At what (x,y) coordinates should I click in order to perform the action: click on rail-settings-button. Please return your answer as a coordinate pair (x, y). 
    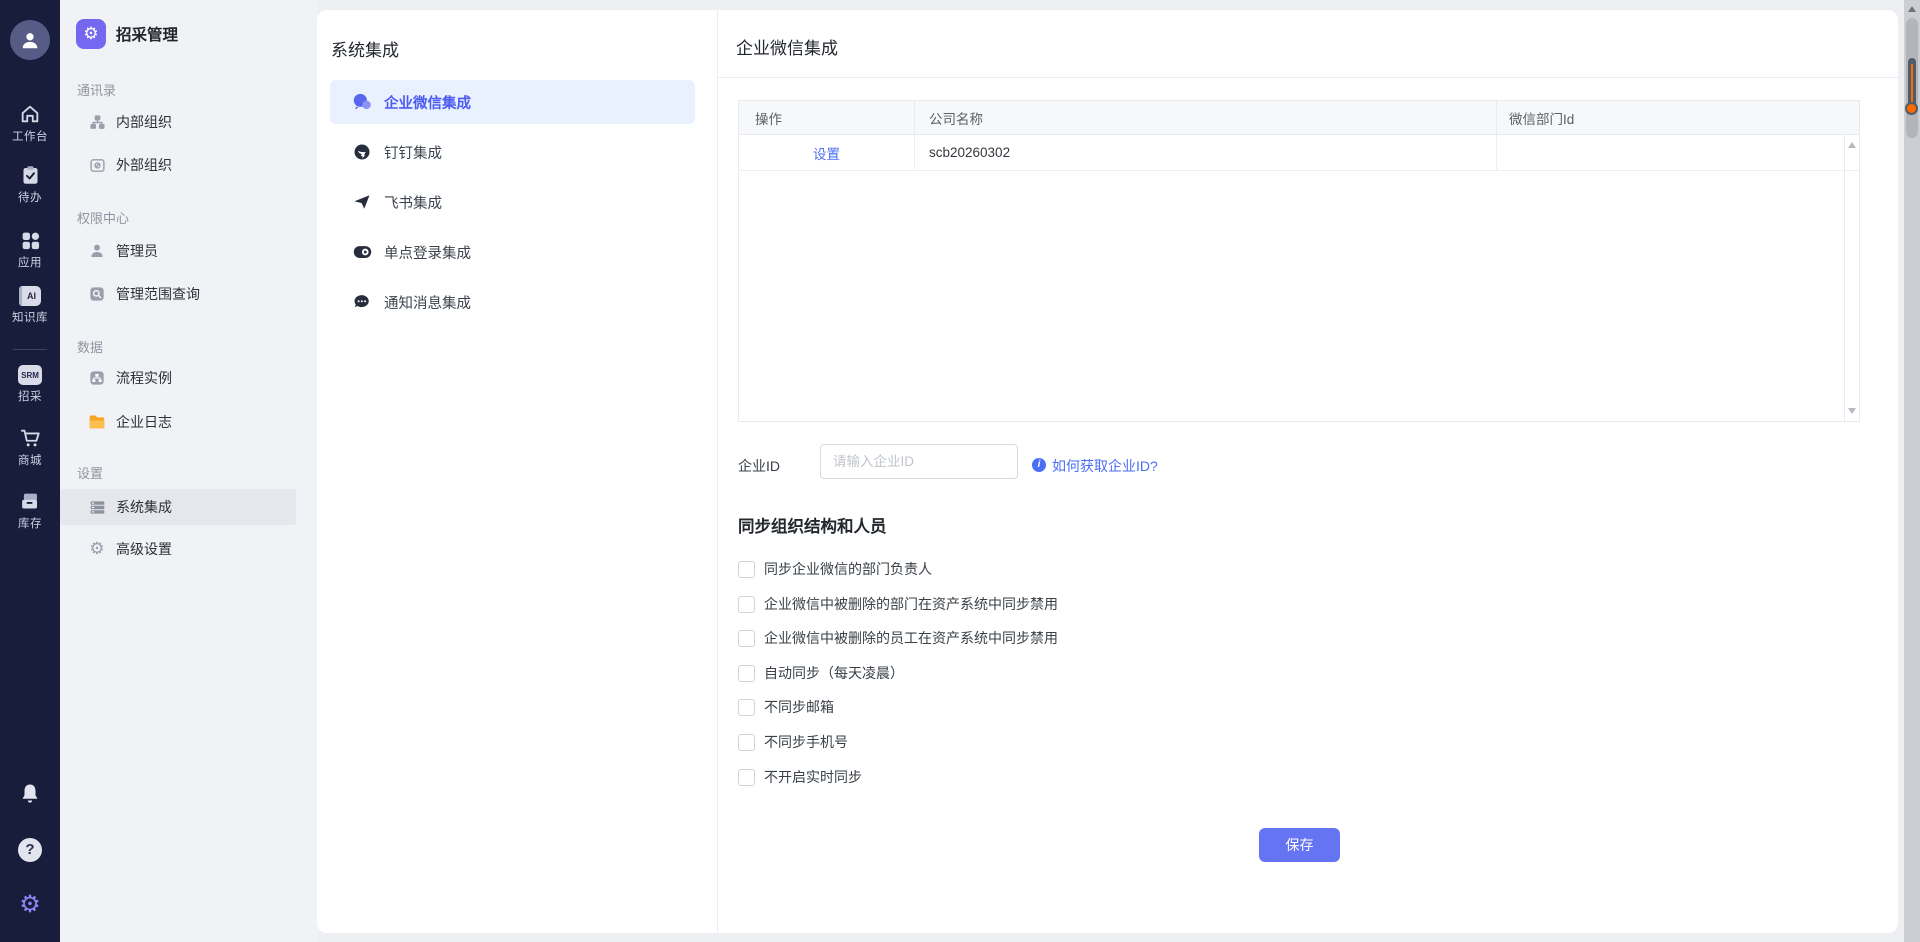
    Looking at the image, I should click on (30, 904).